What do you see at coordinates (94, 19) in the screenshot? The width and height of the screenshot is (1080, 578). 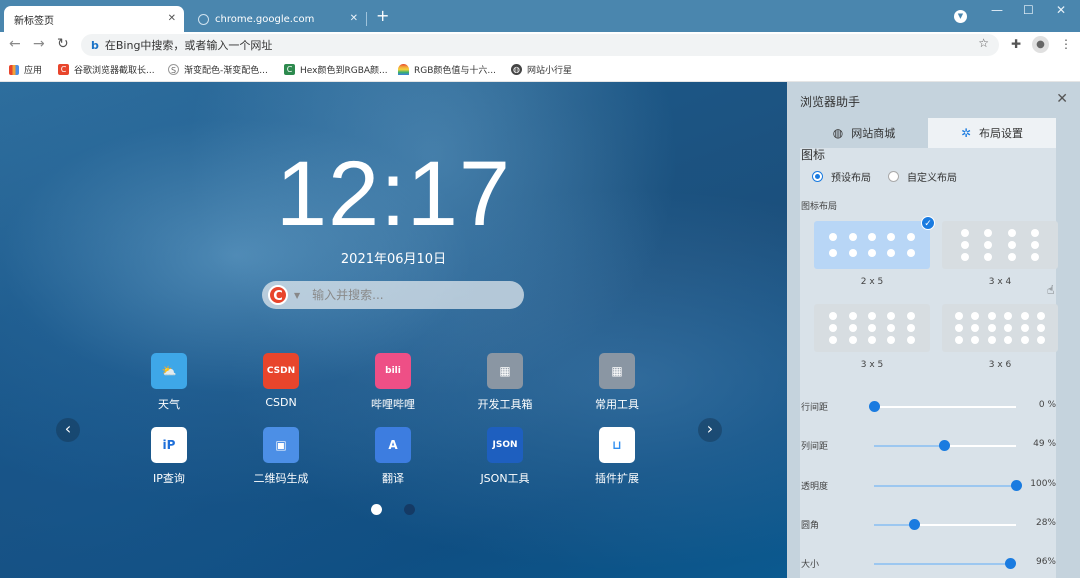 I see `tab-new-tab: 新标签页 ✕` at bounding box center [94, 19].